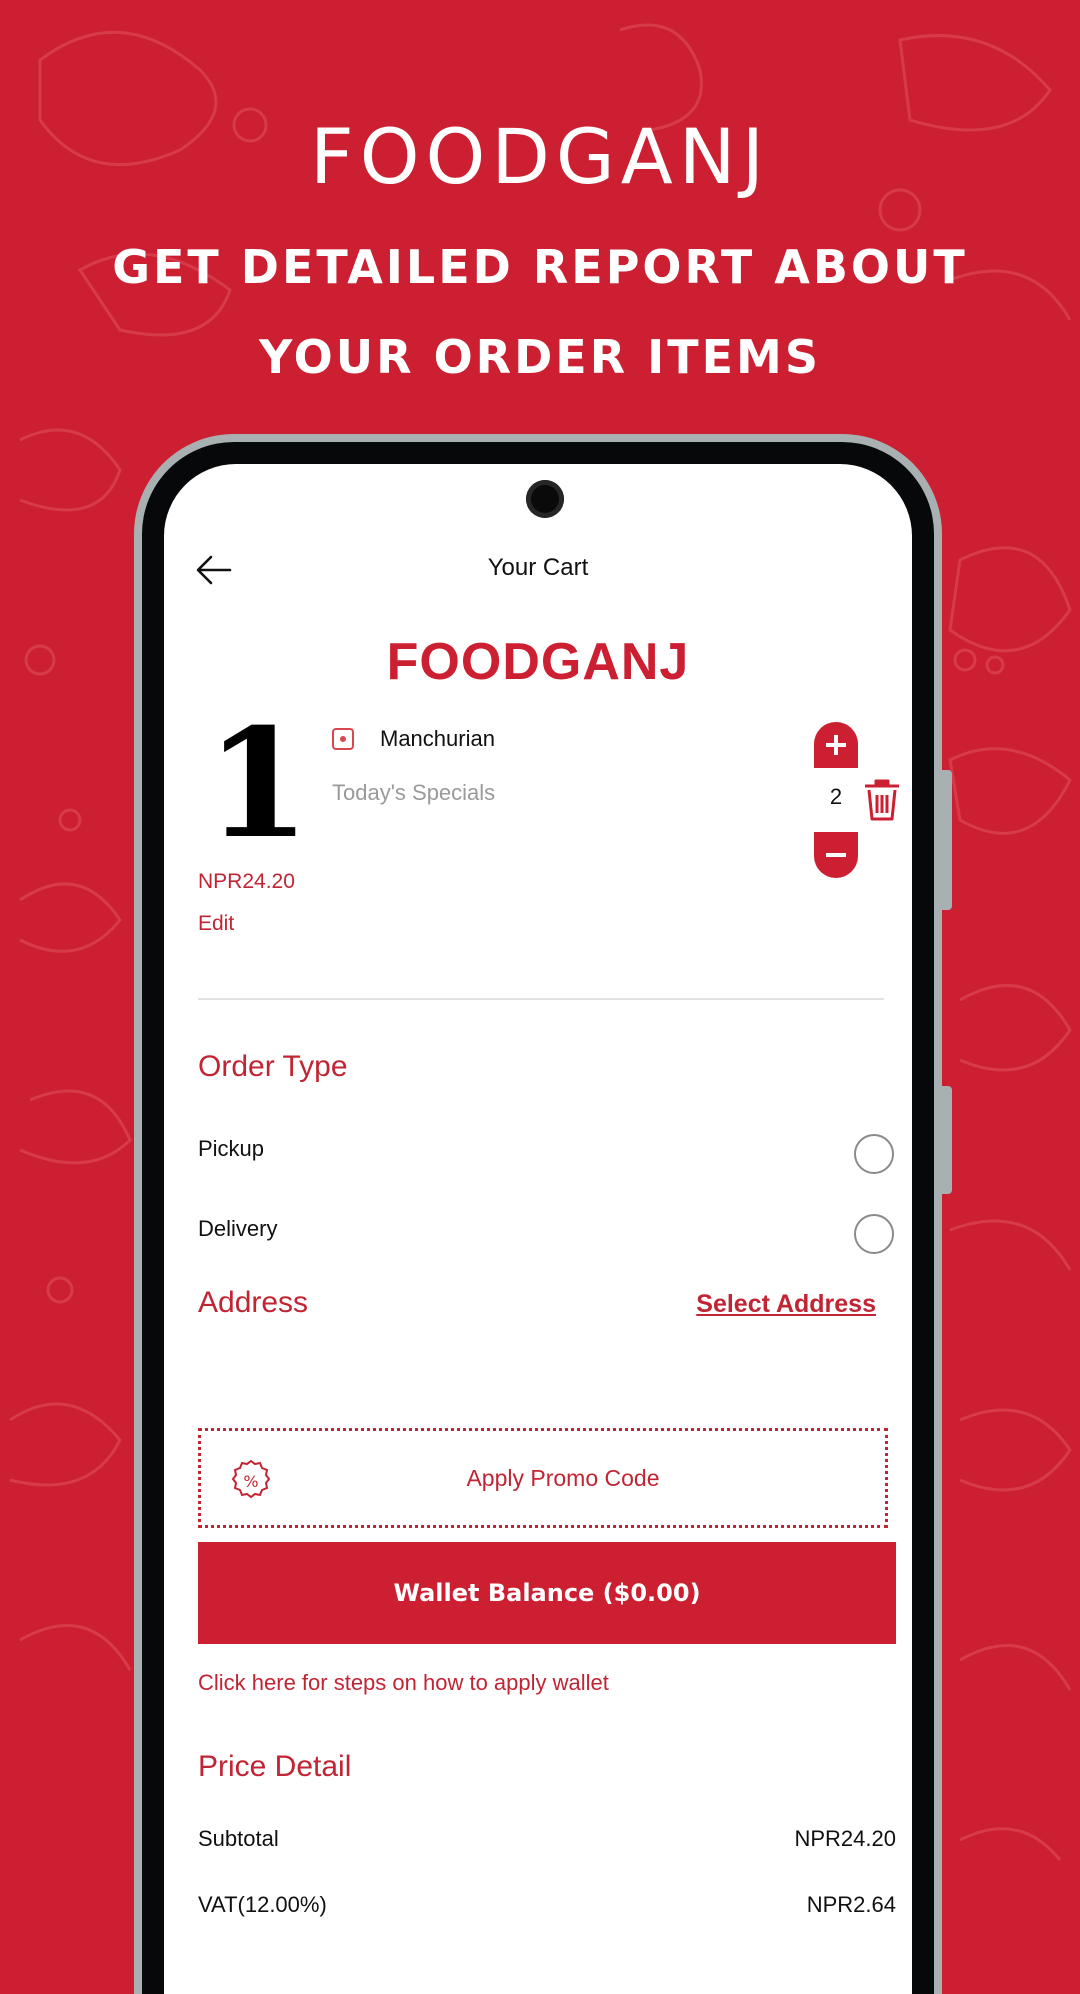  What do you see at coordinates (253, 1302) in the screenshot?
I see `address-title: Address` at bounding box center [253, 1302].